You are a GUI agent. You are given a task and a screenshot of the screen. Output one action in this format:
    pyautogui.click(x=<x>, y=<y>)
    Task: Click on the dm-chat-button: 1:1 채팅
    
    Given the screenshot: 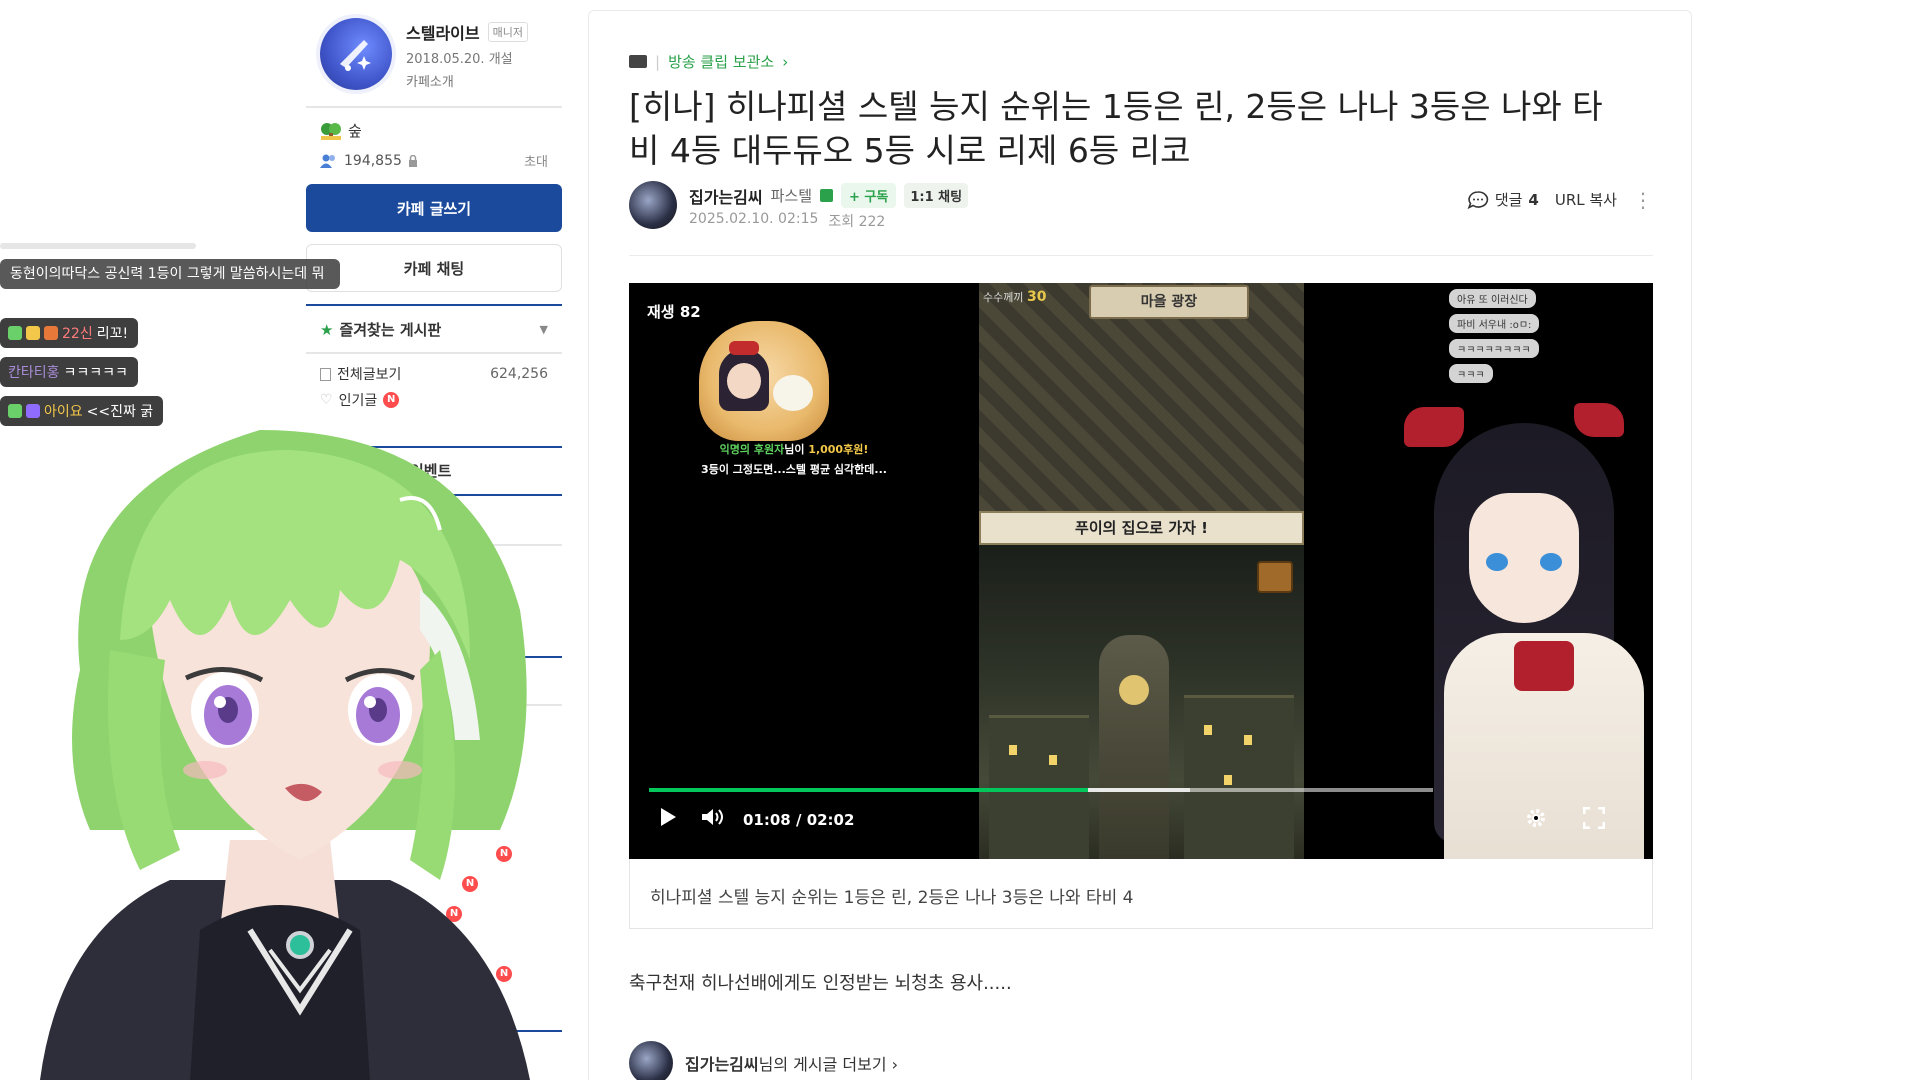 What is the action you would take?
    pyautogui.click(x=936, y=195)
    